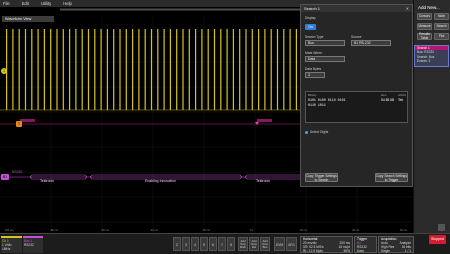  I want to click on copy-search-to-trigger-button: Copy Search Settings to Trigger, so click(391, 177).